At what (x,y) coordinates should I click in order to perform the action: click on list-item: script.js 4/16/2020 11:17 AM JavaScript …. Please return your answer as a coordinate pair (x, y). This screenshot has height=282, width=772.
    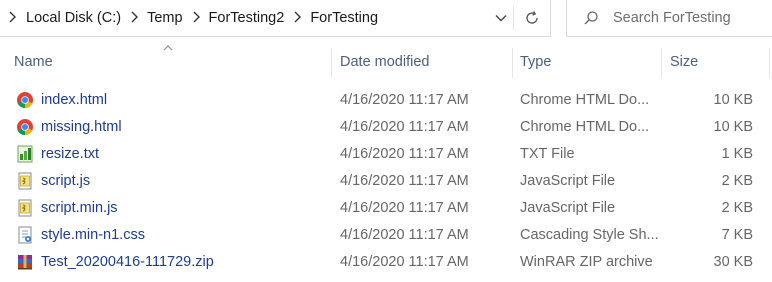
    Looking at the image, I should click on (386, 180).